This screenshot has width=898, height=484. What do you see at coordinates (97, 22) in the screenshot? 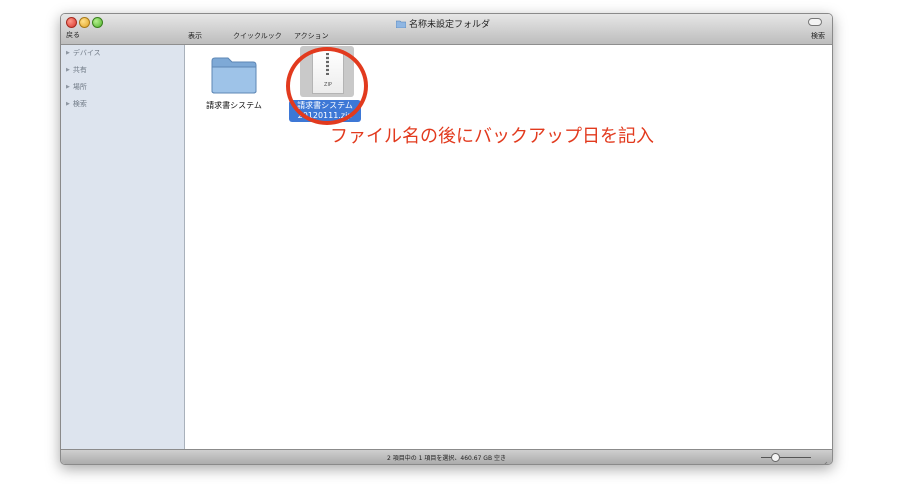
I see `zoom-button` at bounding box center [97, 22].